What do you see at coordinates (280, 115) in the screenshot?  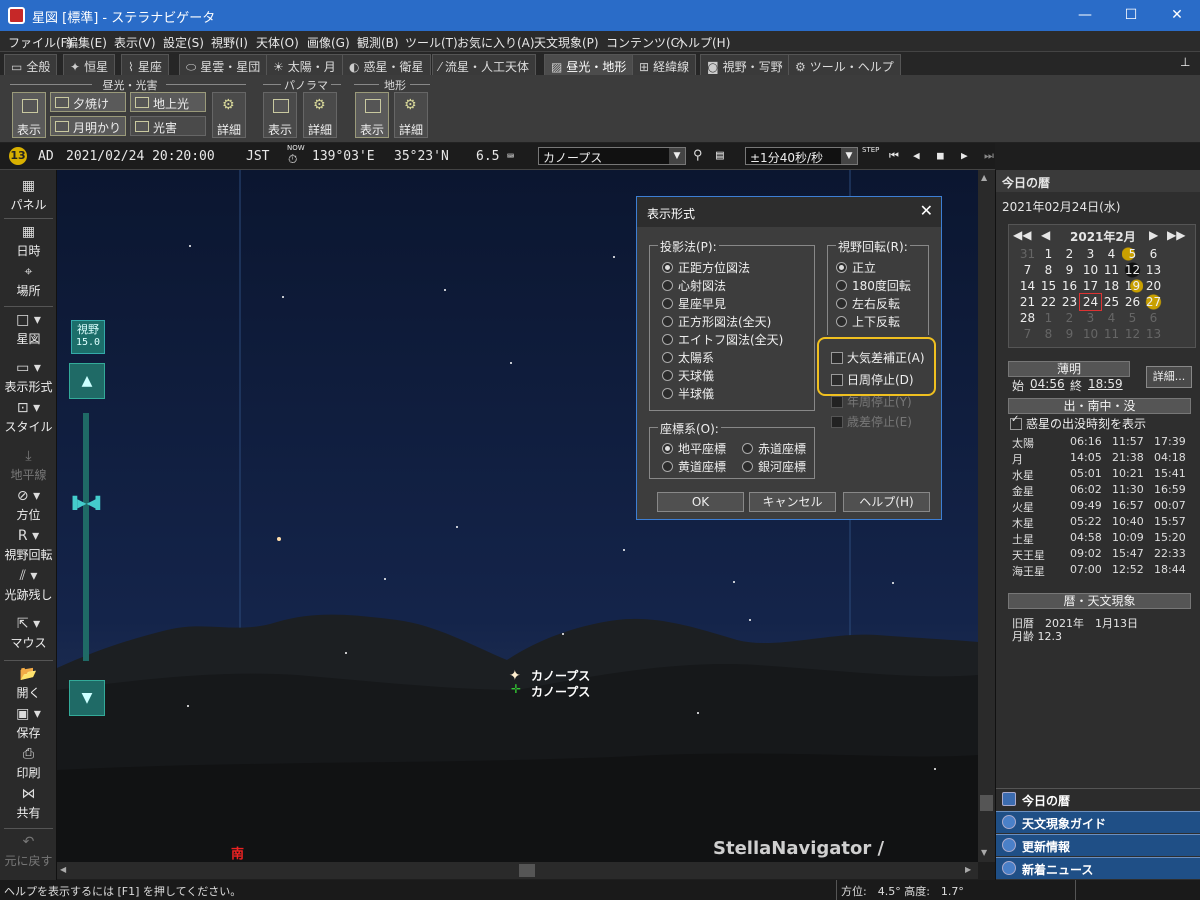 I see `panorama-show-button: 表示` at bounding box center [280, 115].